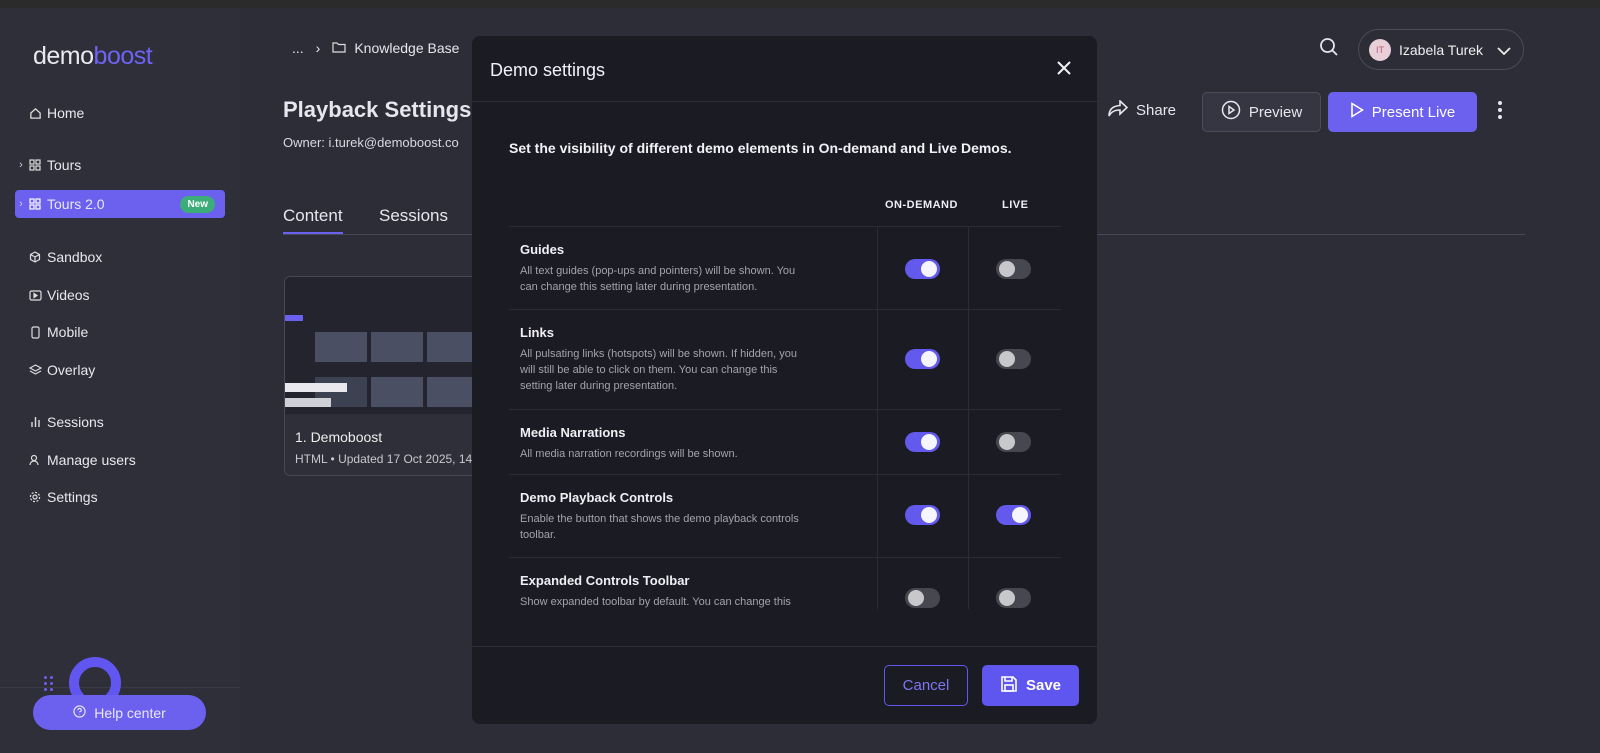 The width and height of the screenshot is (1600, 753). Describe the element at coordinates (1013, 269) in the screenshot. I see `guides-live-toggle` at that location.